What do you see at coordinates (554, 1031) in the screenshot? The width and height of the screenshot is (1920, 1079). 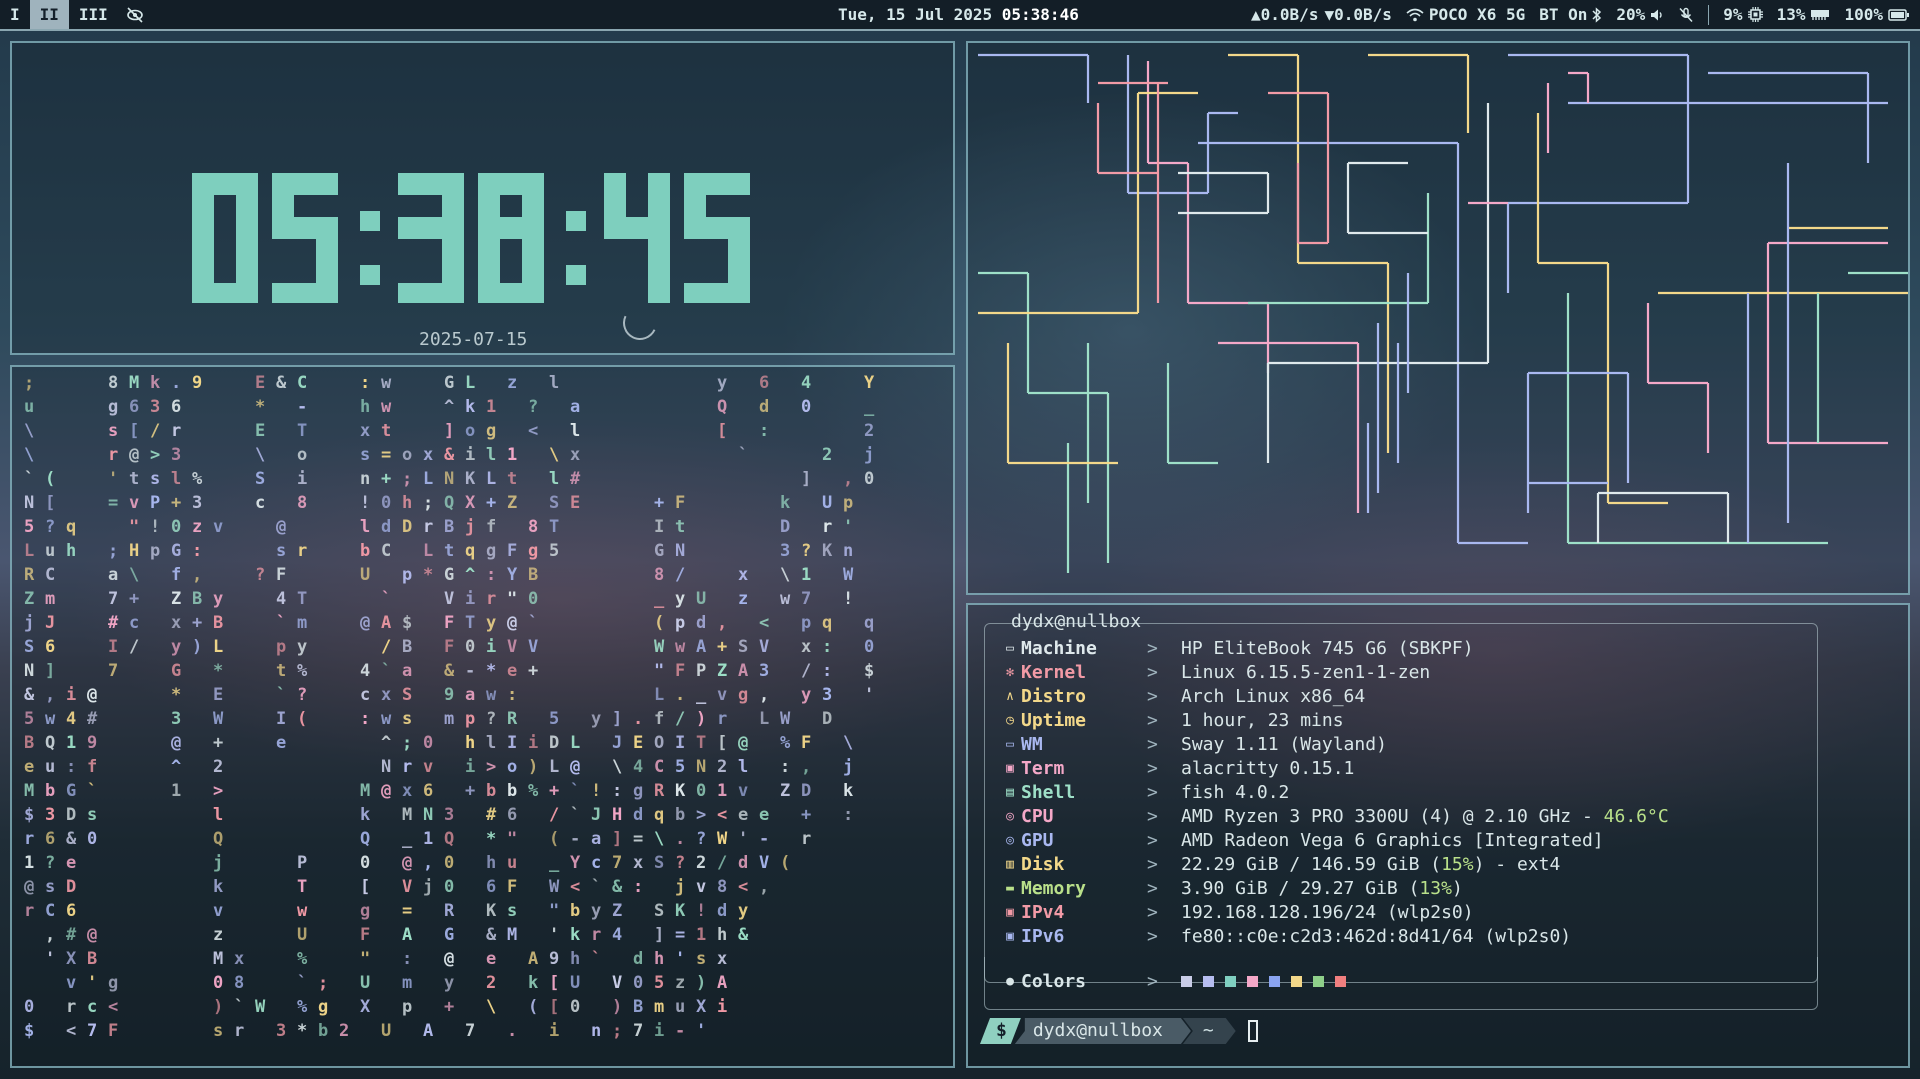 I see `matrix-char: i` at bounding box center [554, 1031].